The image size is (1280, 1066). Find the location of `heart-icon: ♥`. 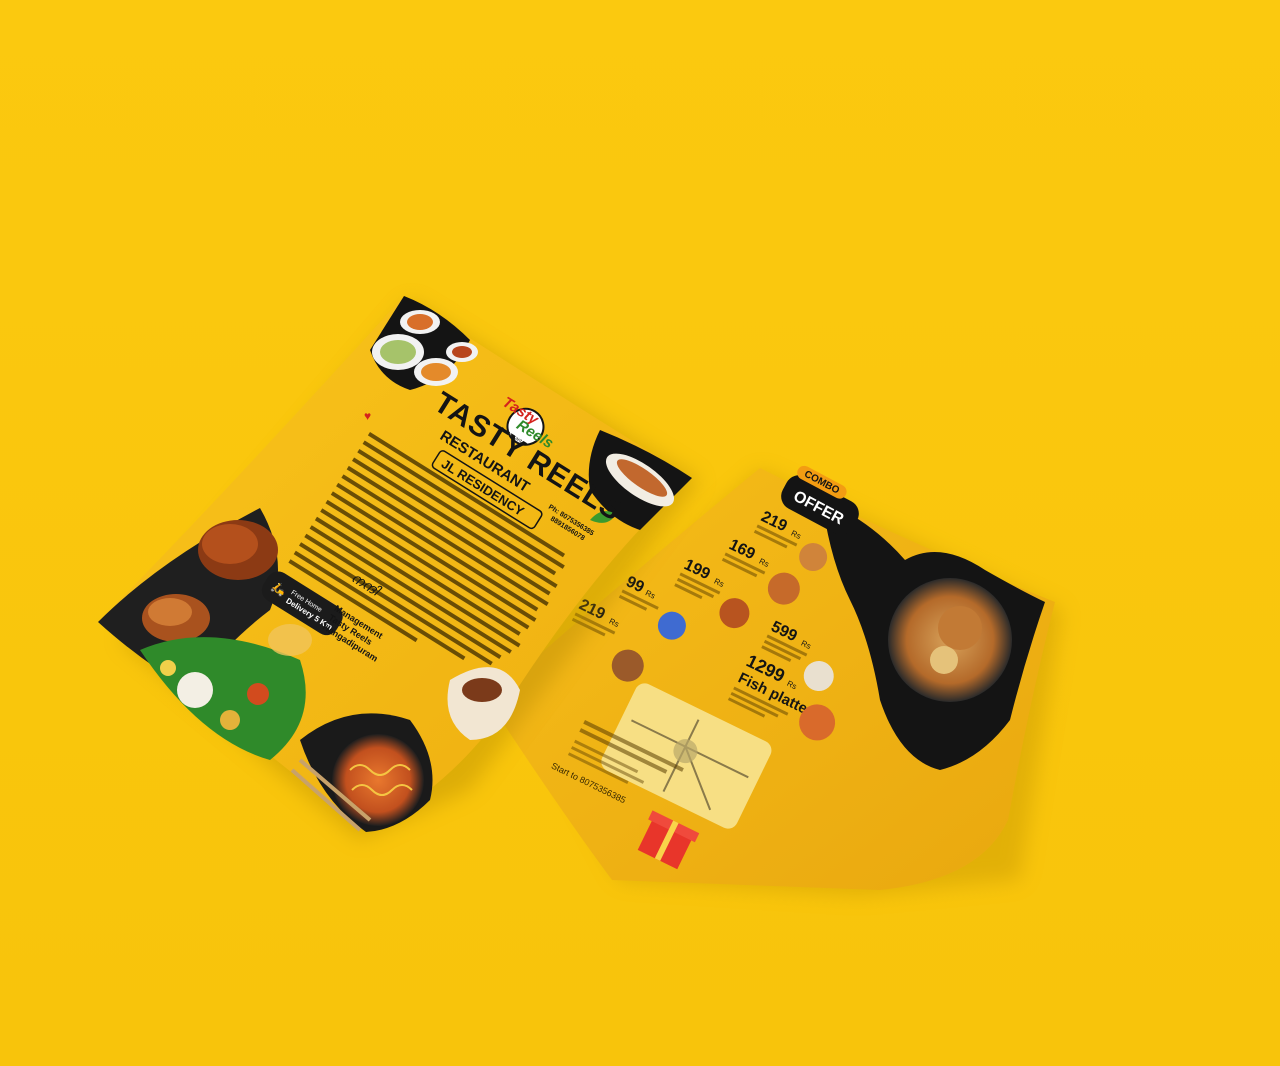

heart-icon: ♥ is located at coordinates (367, 416).